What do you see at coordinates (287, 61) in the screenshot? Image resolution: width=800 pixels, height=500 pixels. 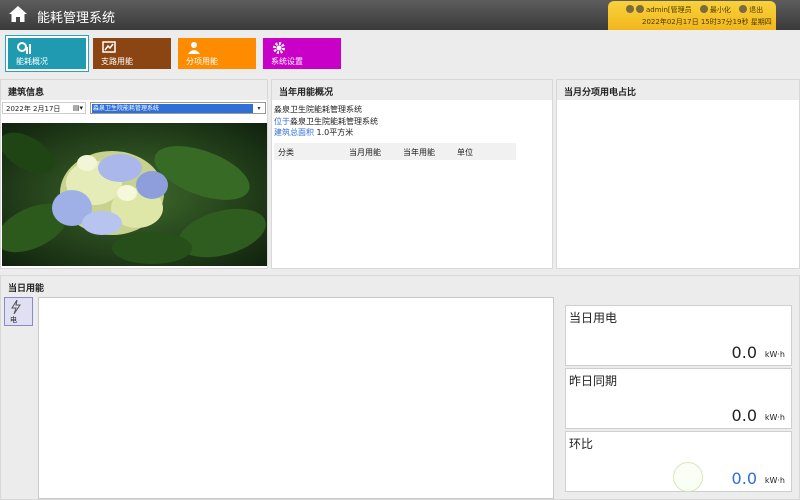 I see `nav-label: 系统设置` at bounding box center [287, 61].